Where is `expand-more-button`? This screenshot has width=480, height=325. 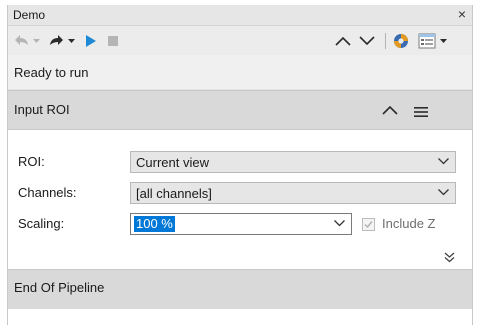
expand-more-button is located at coordinates (449, 259).